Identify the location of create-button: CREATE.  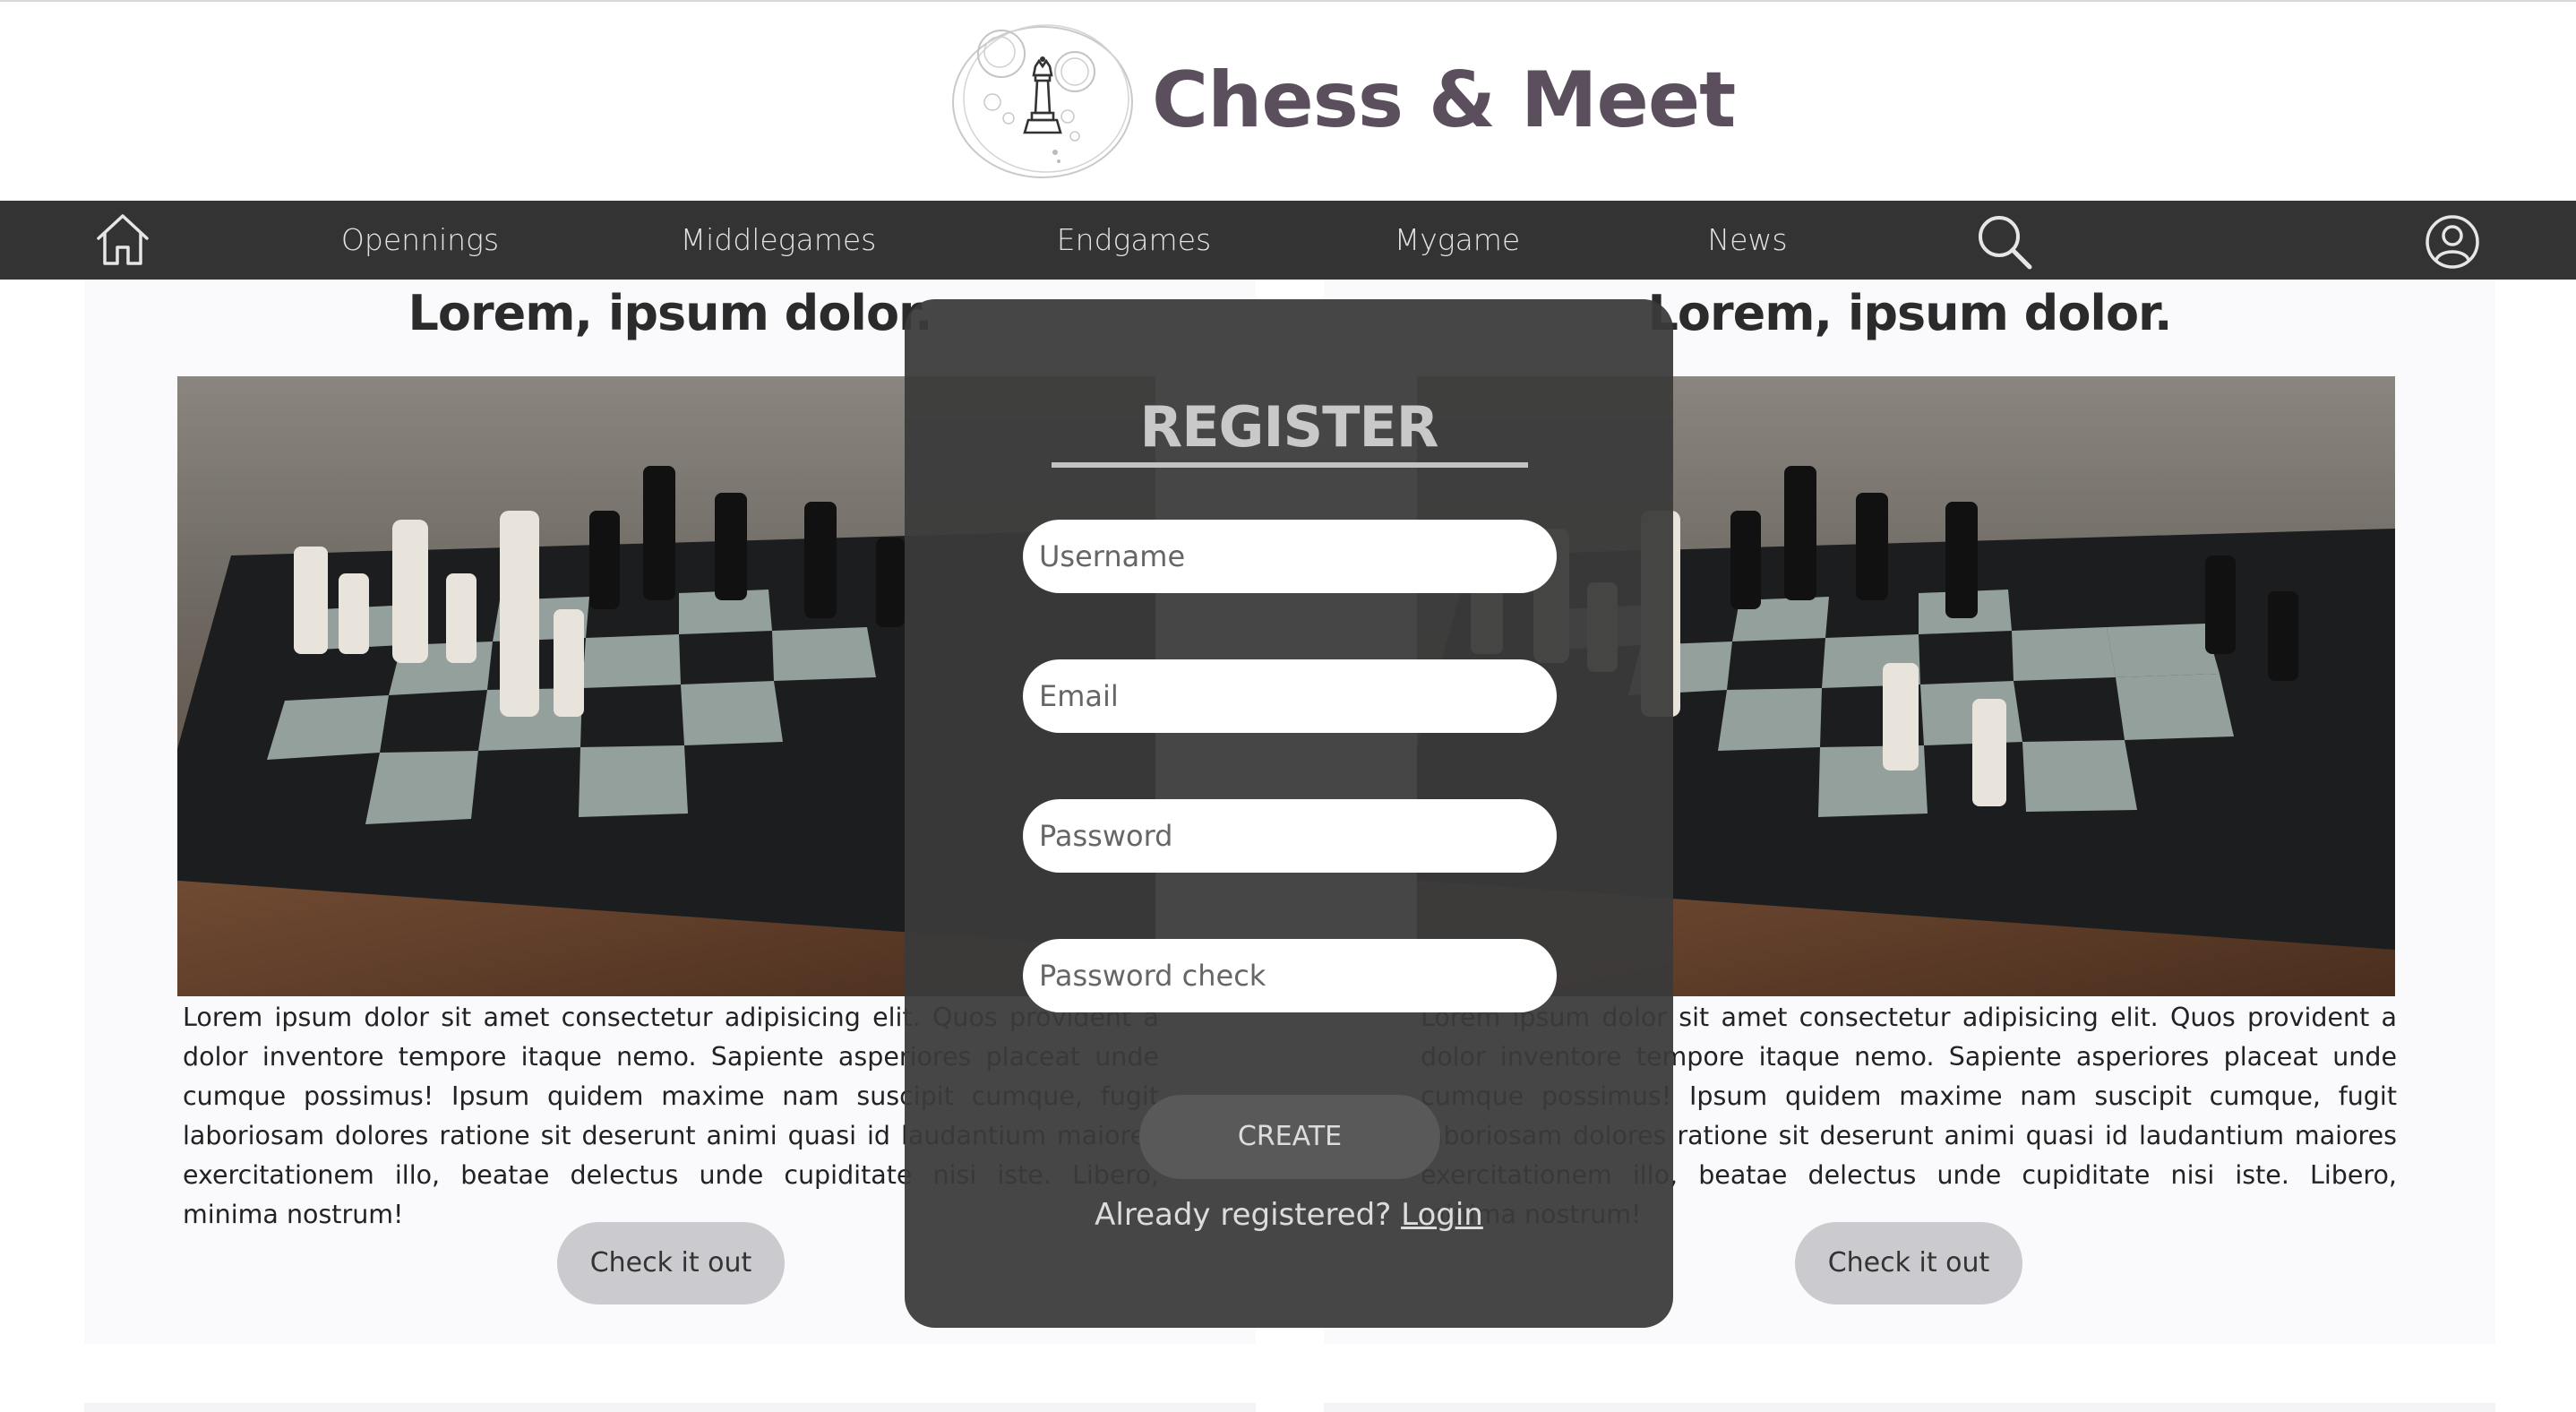
(1289, 1137).